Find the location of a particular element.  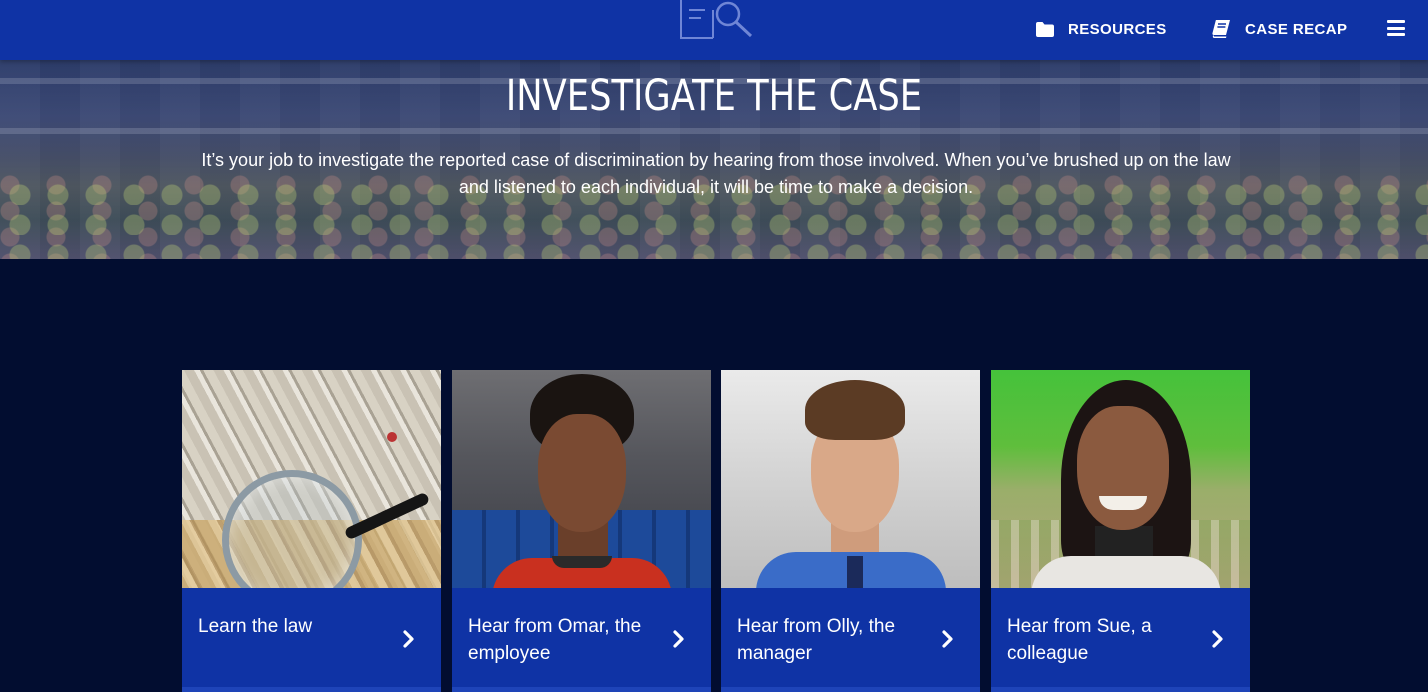

card-hear-from-olly: Hear from Olly, the manager is located at coordinates (850, 531).